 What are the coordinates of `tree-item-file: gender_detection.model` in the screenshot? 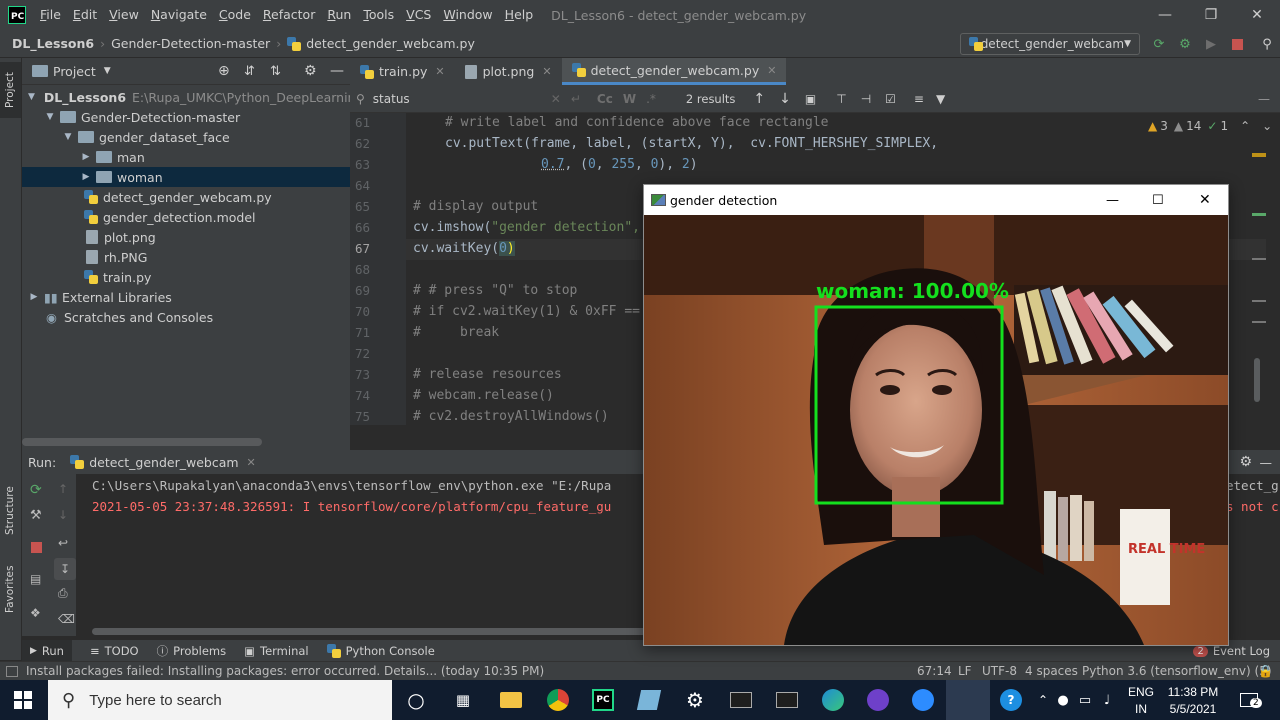 It's located at (186, 217).